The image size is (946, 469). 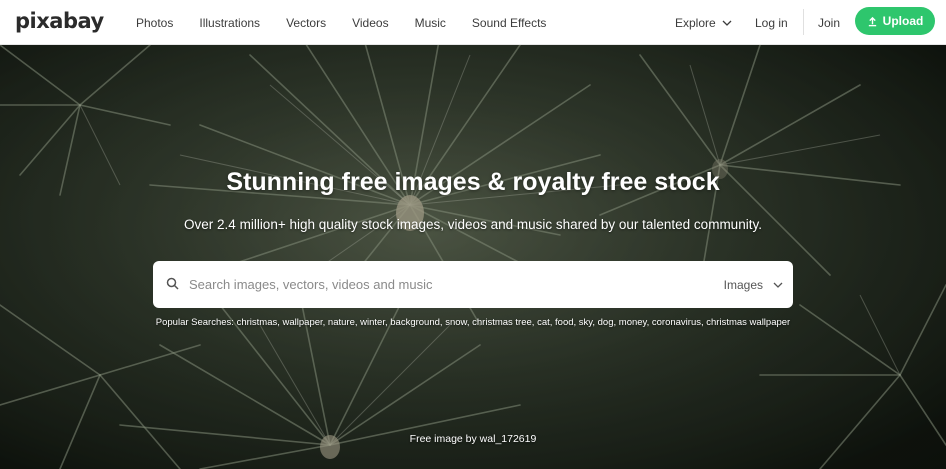 What do you see at coordinates (564, 322) in the screenshot?
I see `popular-tag: food,` at bounding box center [564, 322].